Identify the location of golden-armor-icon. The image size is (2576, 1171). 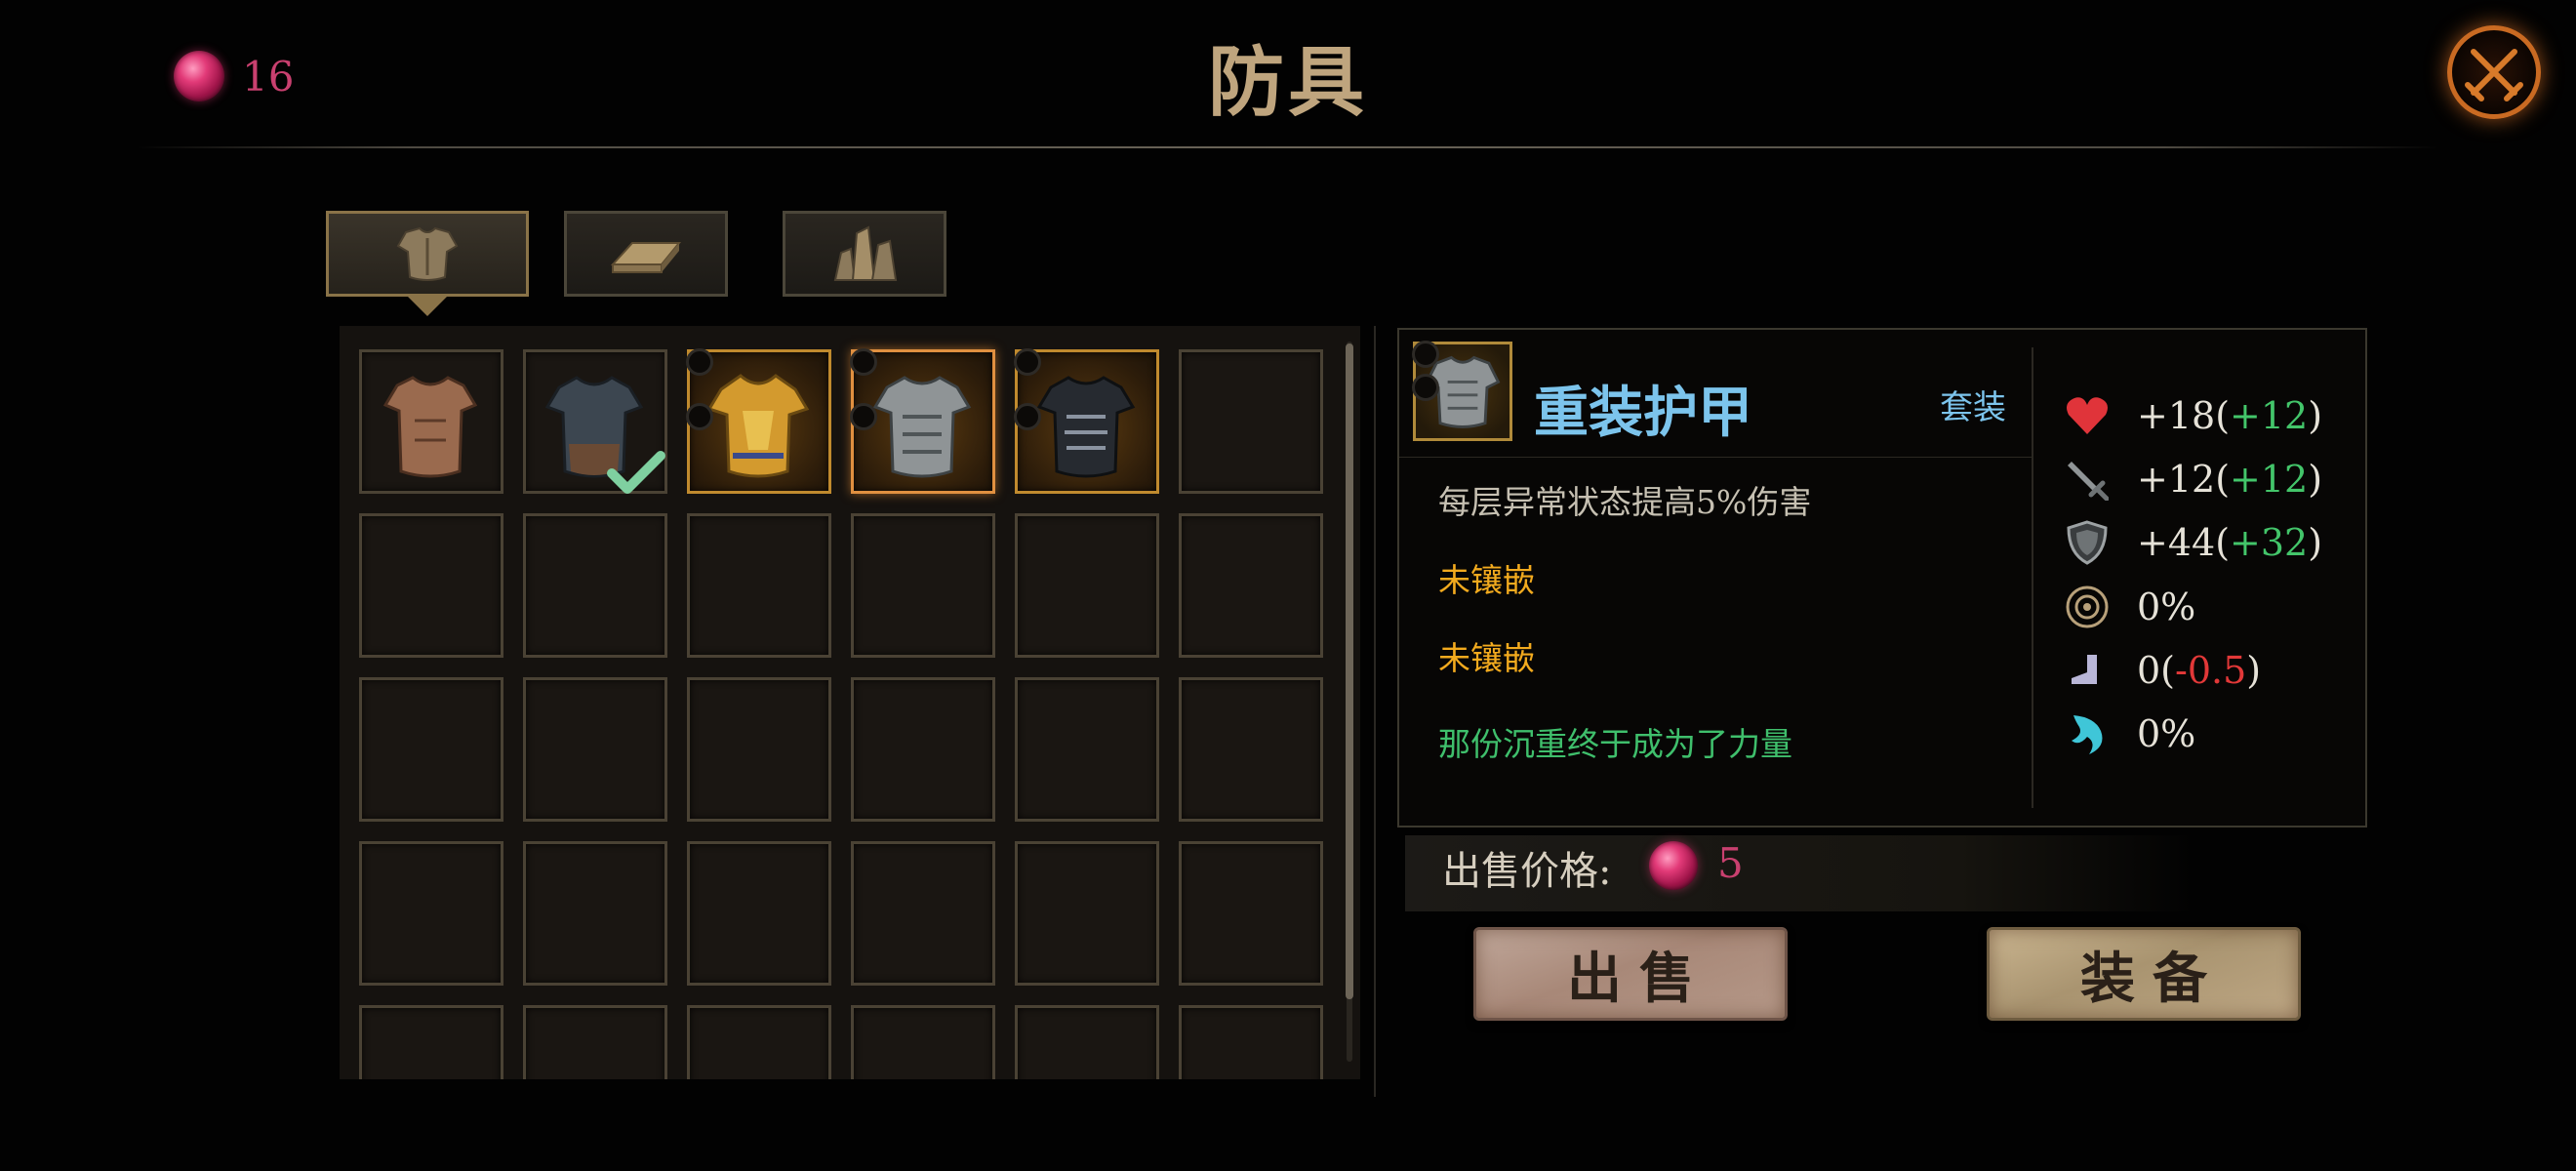
(758, 426).